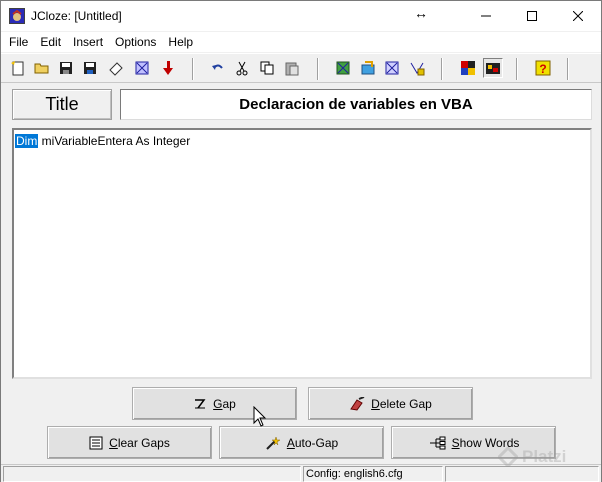 This screenshot has height=482, width=602. I want to click on gap-icon, so click(200, 403).